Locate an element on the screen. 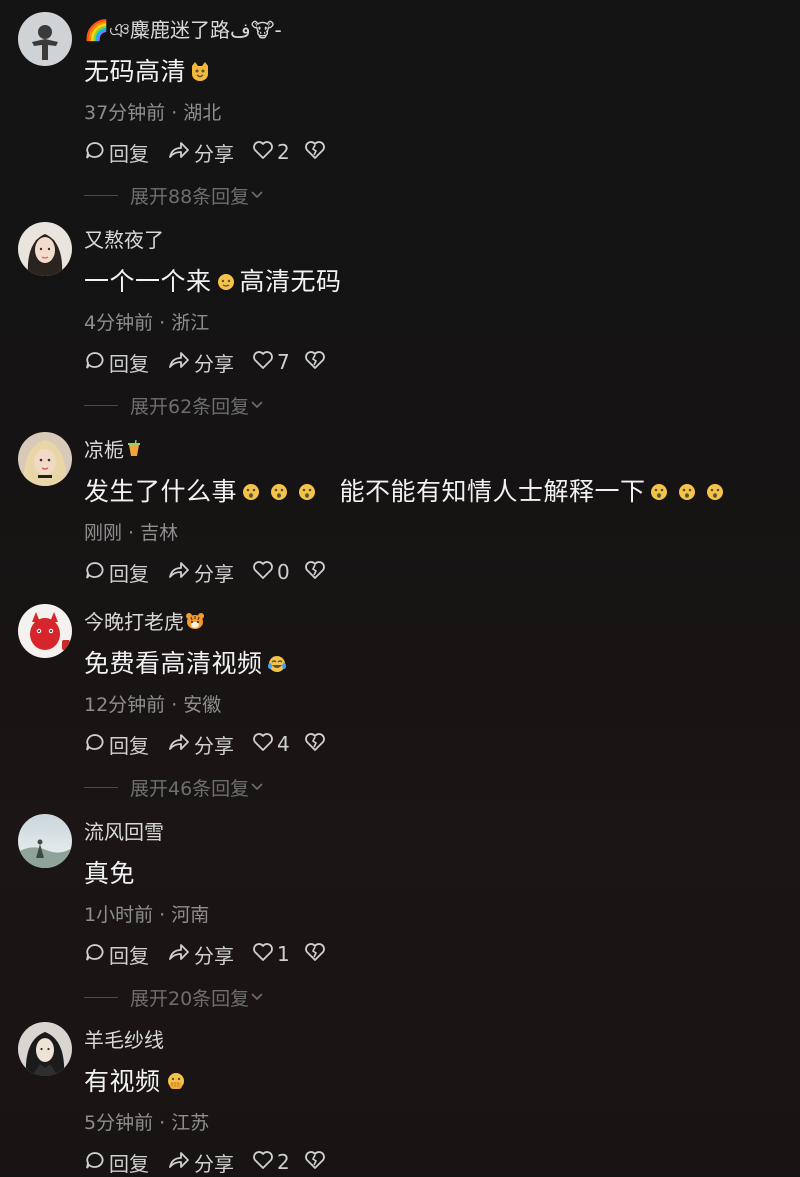 Image resolution: width=800 pixels, height=1177 pixels. like-button: 1 is located at coordinates (271, 954).